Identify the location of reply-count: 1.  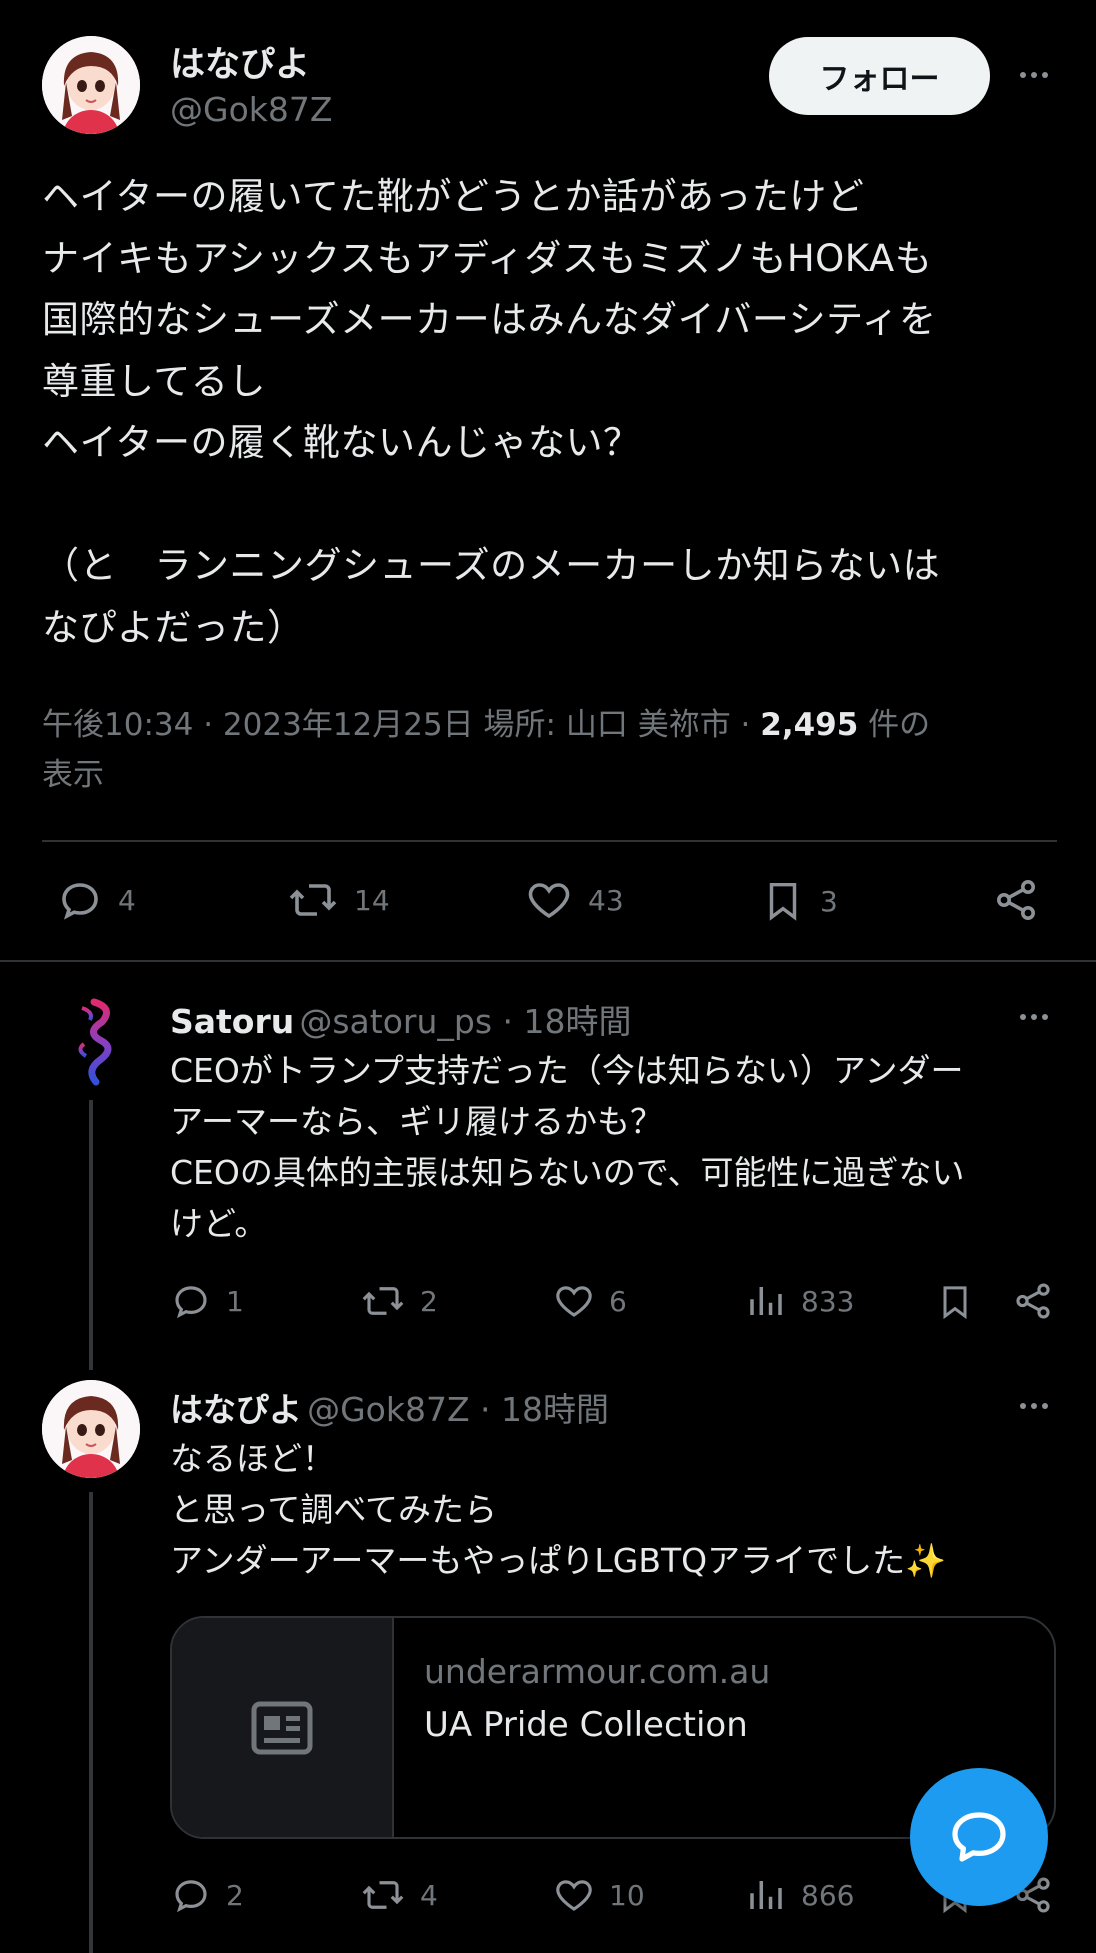
(235, 1301).